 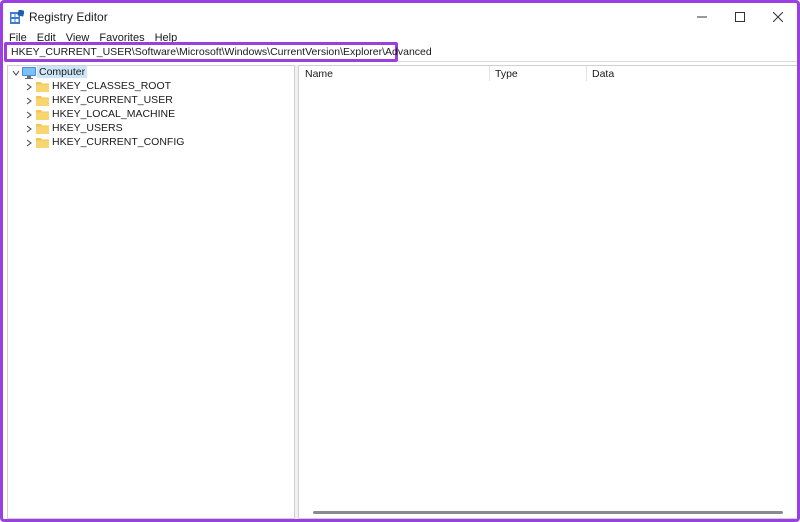 I want to click on tree-label-computer: Computer, so click(x=62, y=72).